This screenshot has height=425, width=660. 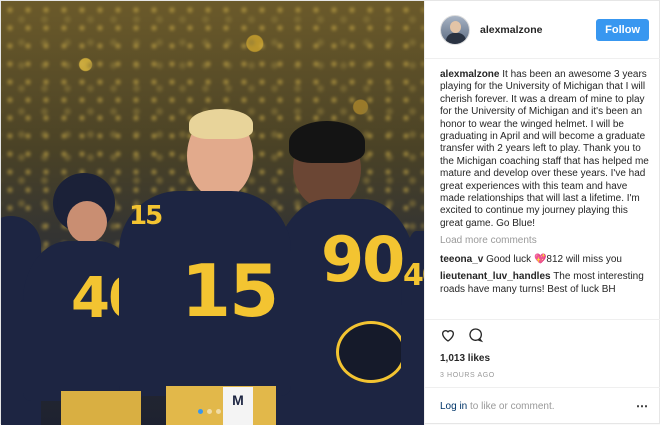 What do you see at coordinates (642, 406) in the screenshot?
I see `more-options-icon: ⋯` at bounding box center [642, 406].